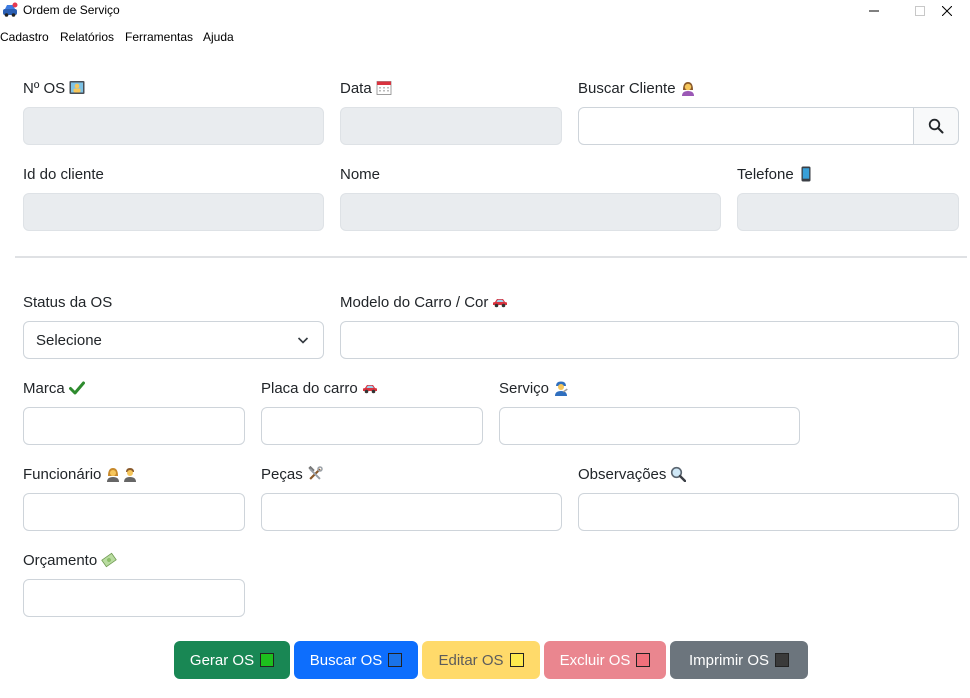  I want to click on service-label: Serviço, so click(534, 388).